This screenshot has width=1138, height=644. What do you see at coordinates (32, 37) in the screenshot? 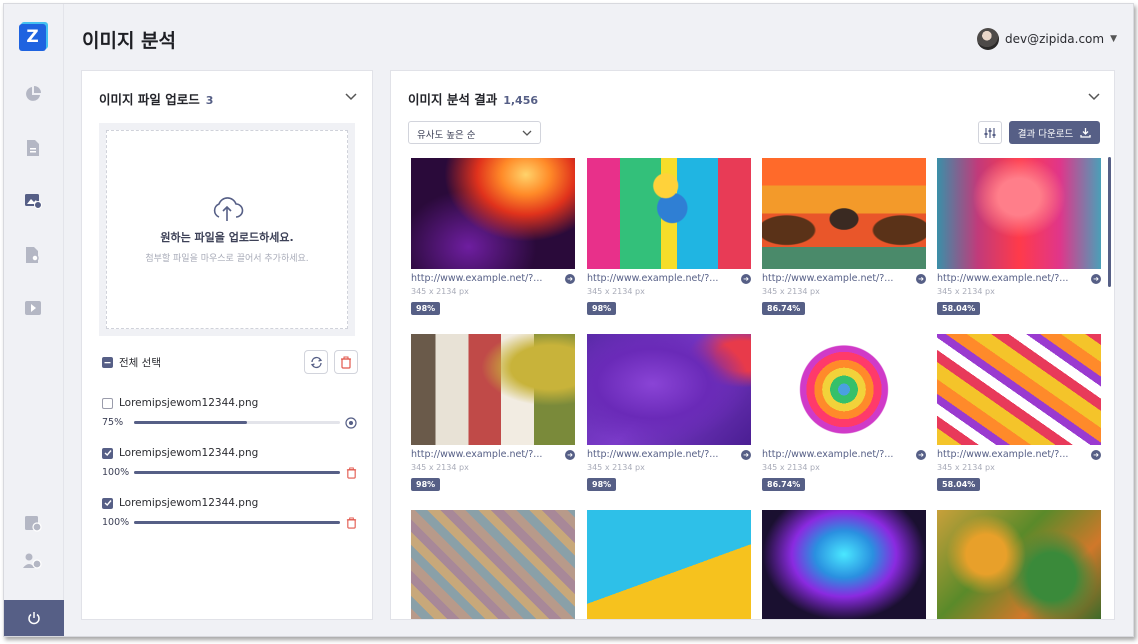
I see `logo: Z` at bounding box center [32, 37].